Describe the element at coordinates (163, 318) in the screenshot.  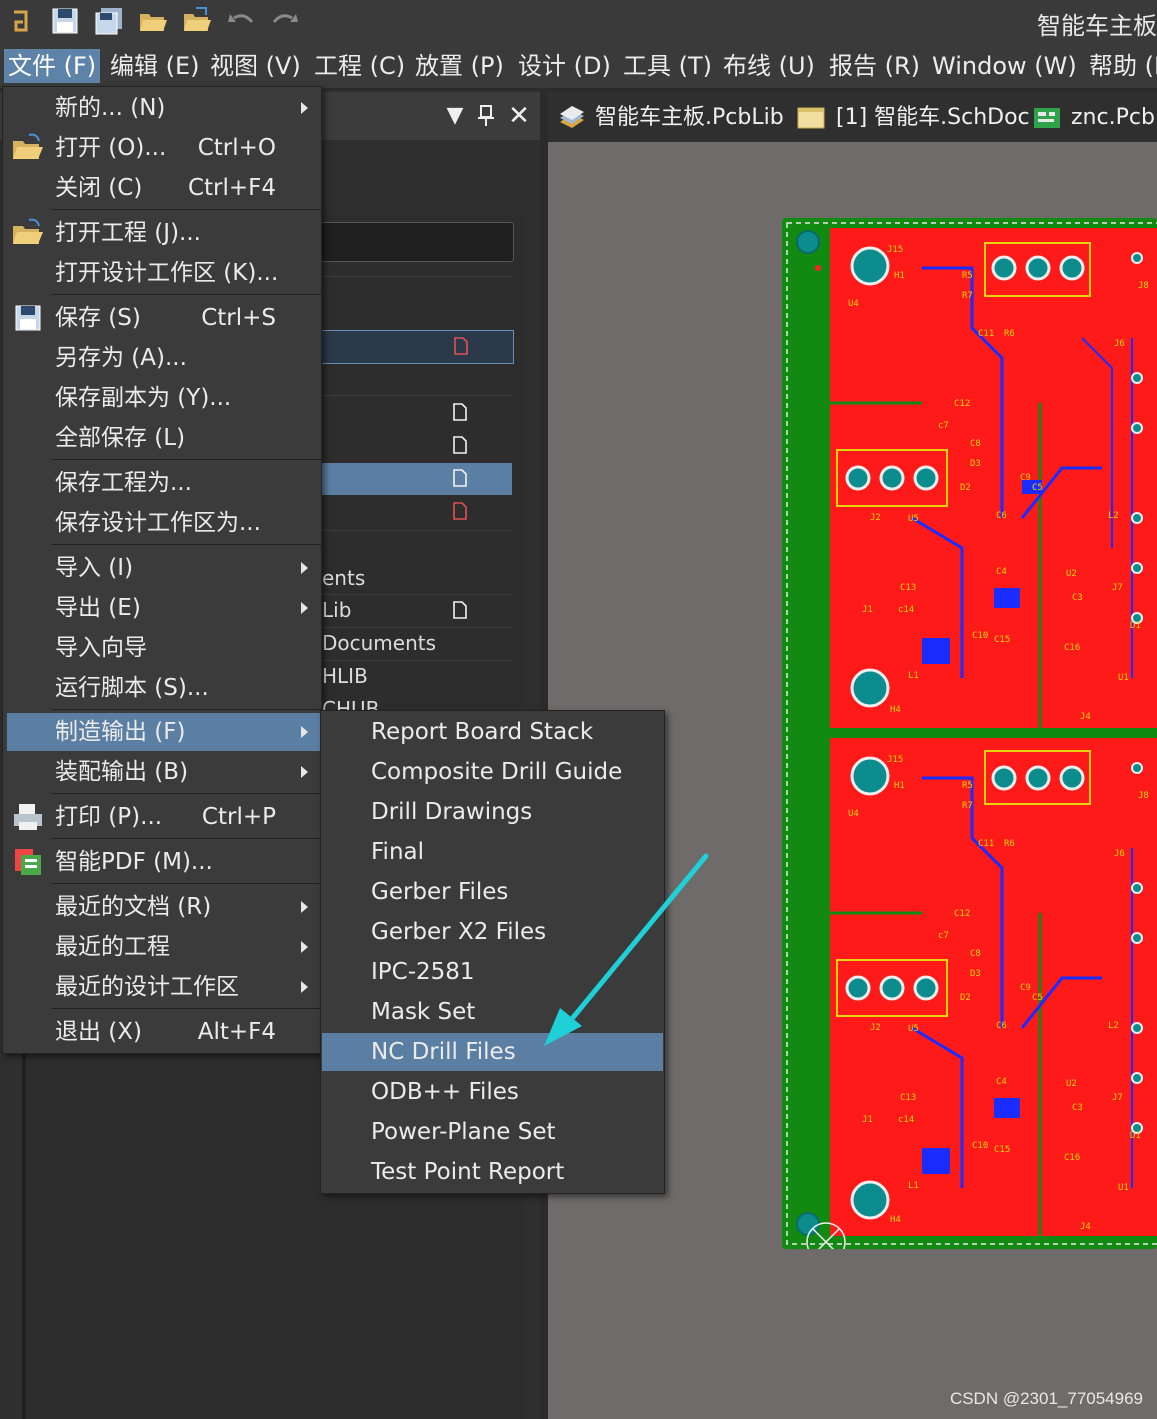
I see `menu-item-save: 保存 (S) Ctrl+S` at that location.